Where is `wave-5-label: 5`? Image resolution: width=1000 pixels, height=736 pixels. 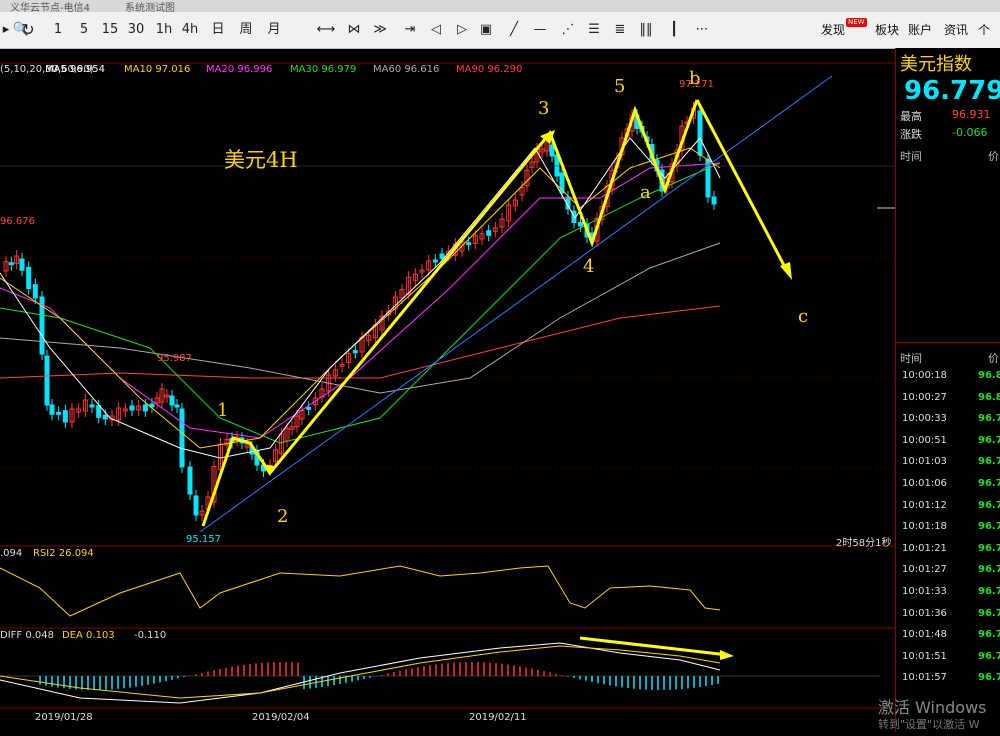
wave-5-label: 5 is located at coordinates (620, 86).